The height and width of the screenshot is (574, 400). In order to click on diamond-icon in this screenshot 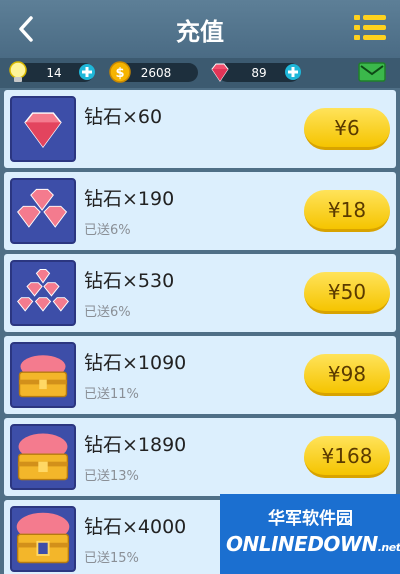, I will do `click(220, 72)`.